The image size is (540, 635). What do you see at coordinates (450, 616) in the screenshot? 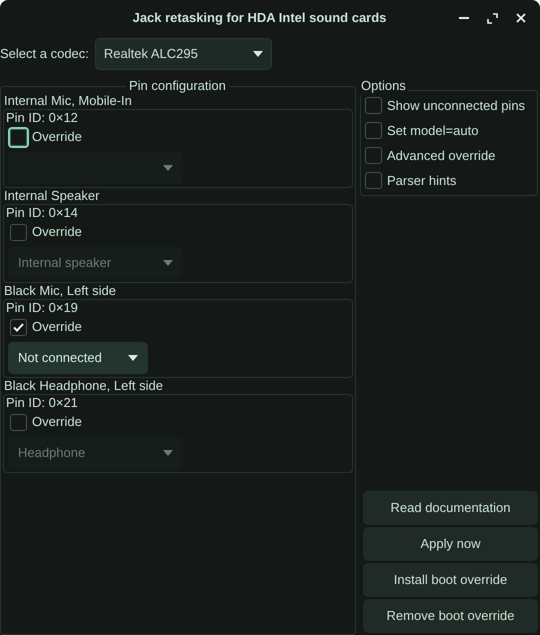
I see `action-button: Remove boot override` at bounding box center [450, 616].